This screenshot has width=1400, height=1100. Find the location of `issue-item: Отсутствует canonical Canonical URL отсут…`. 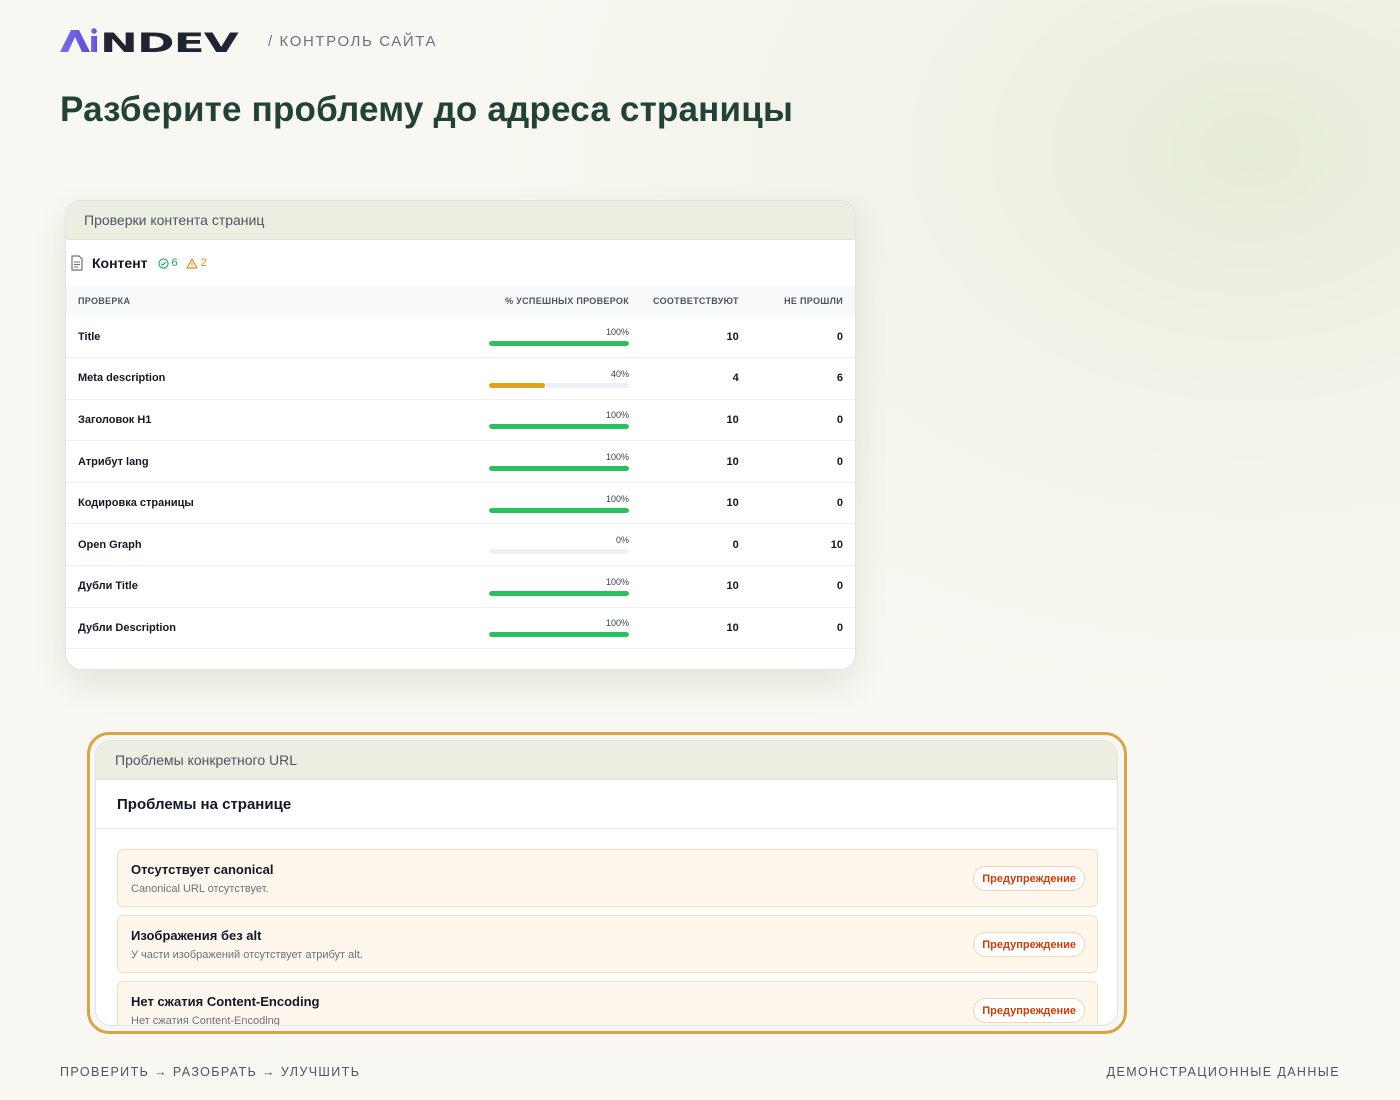

issue-item: Отсутствует canonical Canonical URL отсут… is located at coordinates (607, 878).